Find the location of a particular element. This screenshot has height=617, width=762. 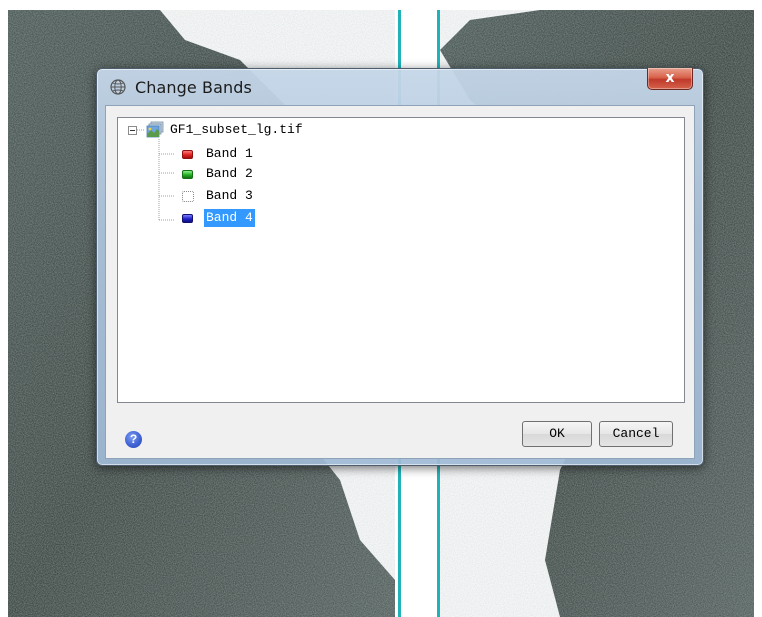

band-label: Band 3 is located at coordinates (229, 195).